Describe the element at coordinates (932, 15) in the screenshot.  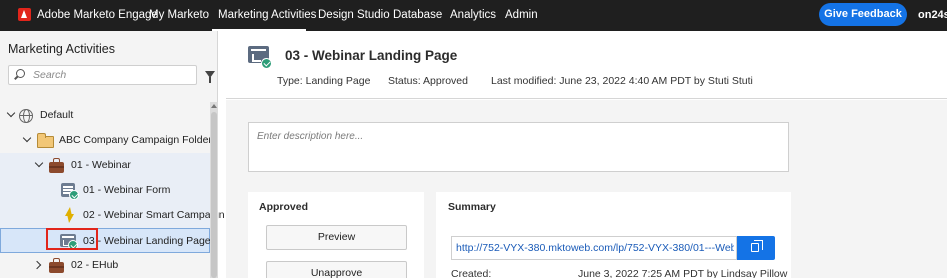
I see `user-menu: on24sa` at that location.